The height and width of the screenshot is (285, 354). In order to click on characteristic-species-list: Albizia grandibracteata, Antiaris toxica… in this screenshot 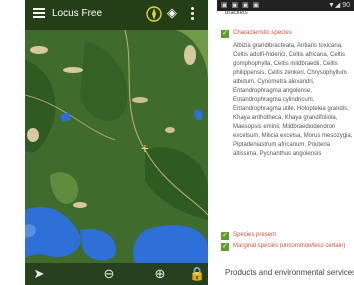, I will do `click(293, 100)`.